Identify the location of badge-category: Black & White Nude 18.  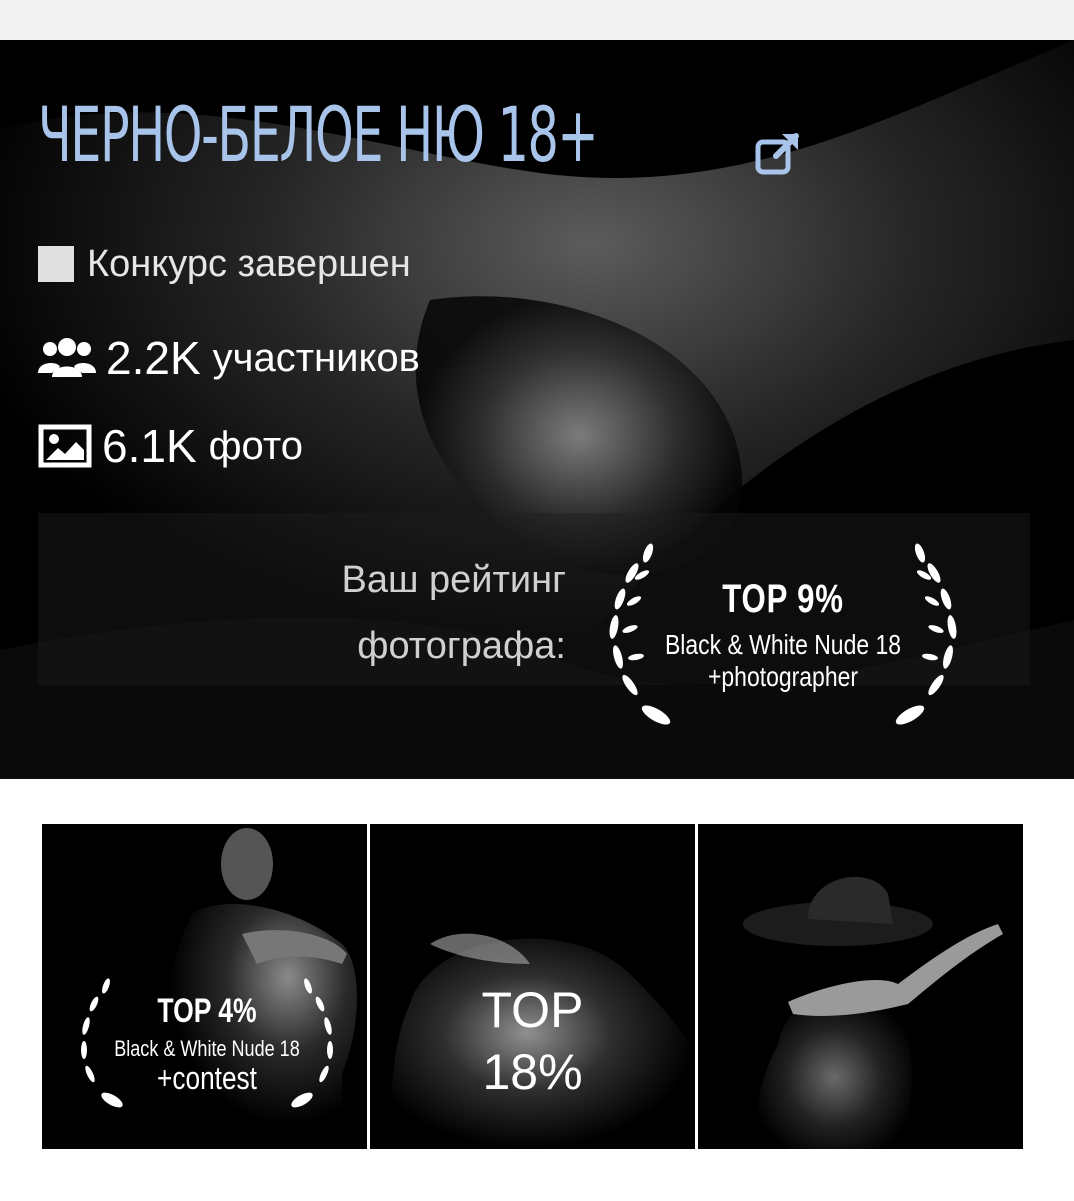
(783, 644).